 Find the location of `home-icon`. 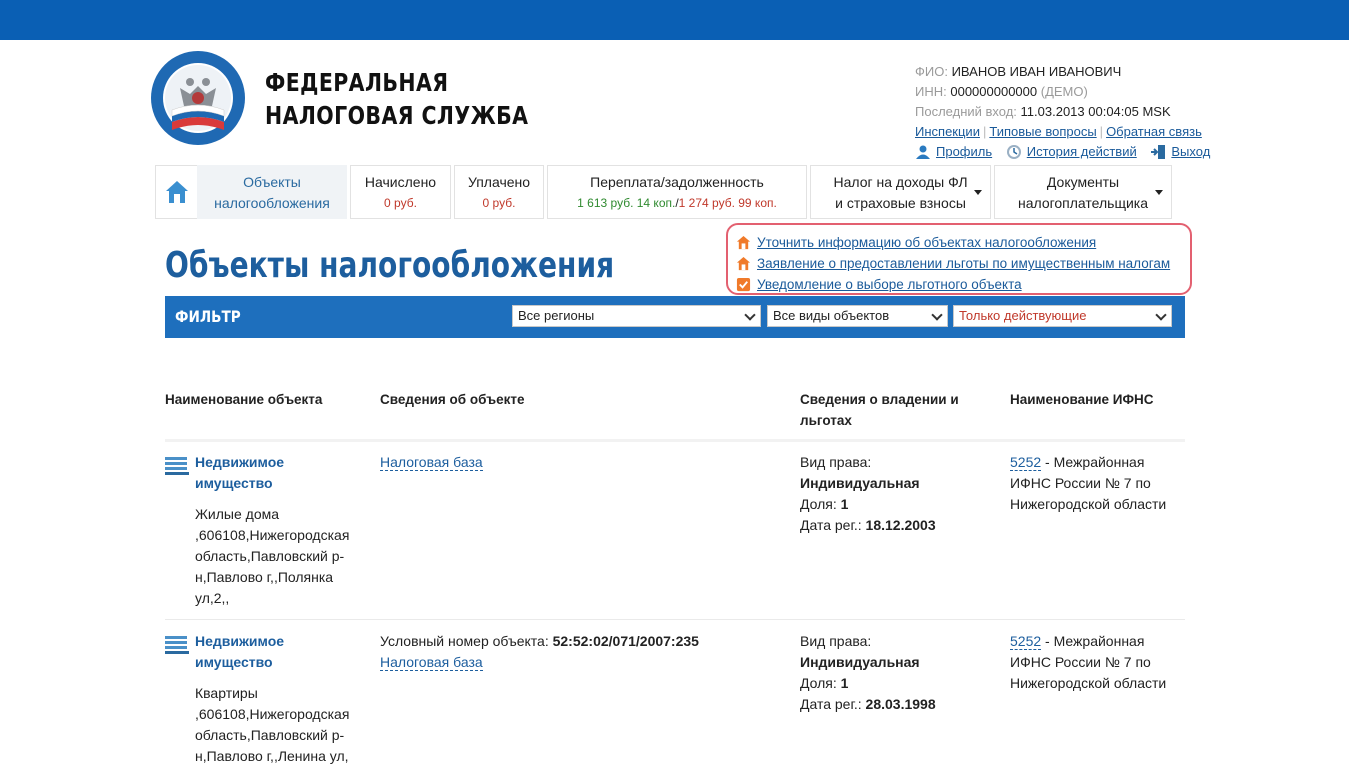

home-icon is located at coordinates (176, 192).